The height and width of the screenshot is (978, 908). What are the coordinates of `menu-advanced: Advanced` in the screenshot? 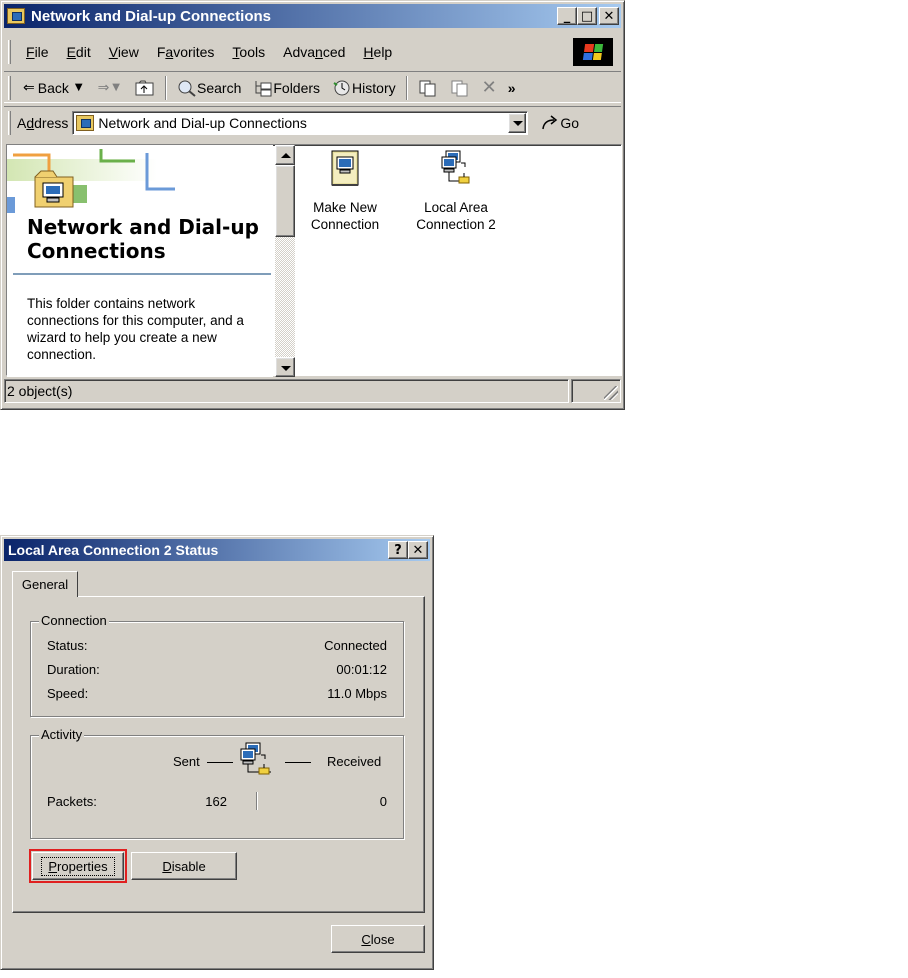 It's located at (314, 52).